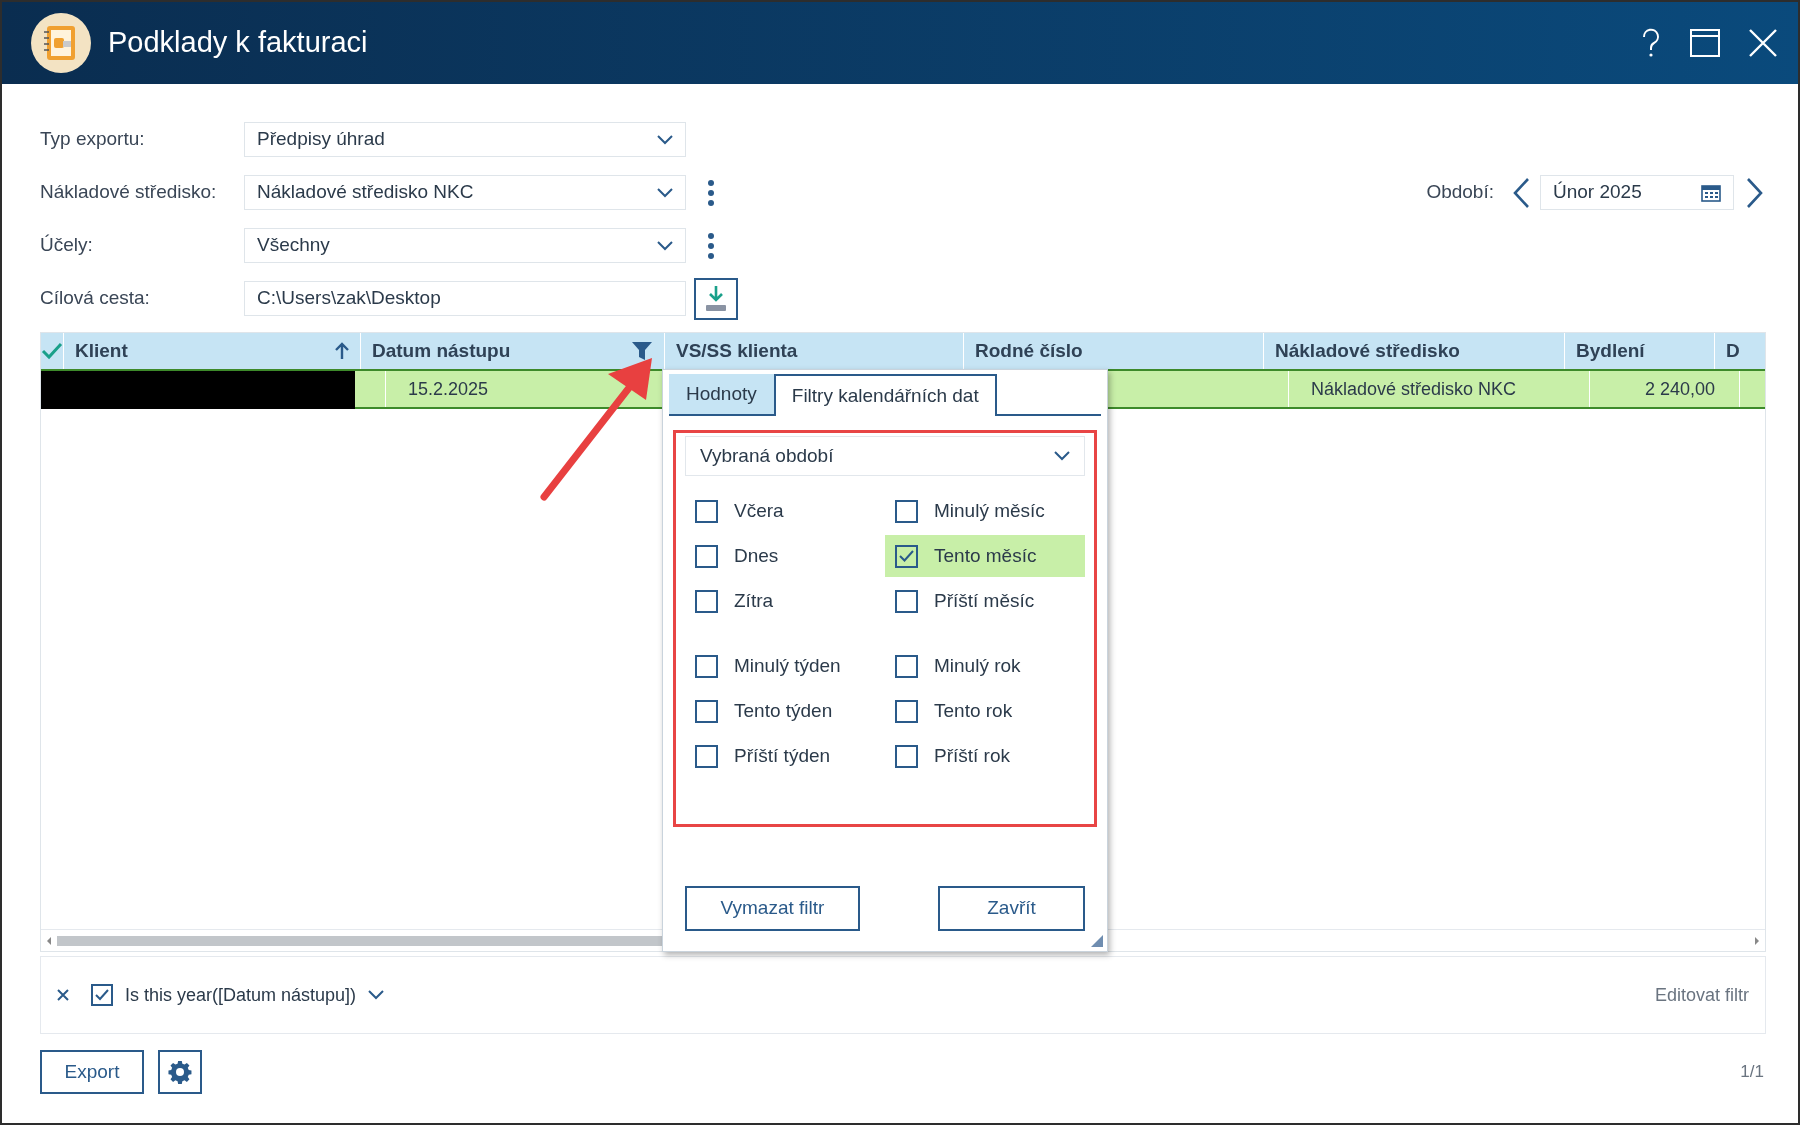 This screenshot has height=1125, width=1800. What do you see at coordinates (1598, 192) in the screenshot?
I see `field-value: Únor 2025` at bounding box center [1598, 192].